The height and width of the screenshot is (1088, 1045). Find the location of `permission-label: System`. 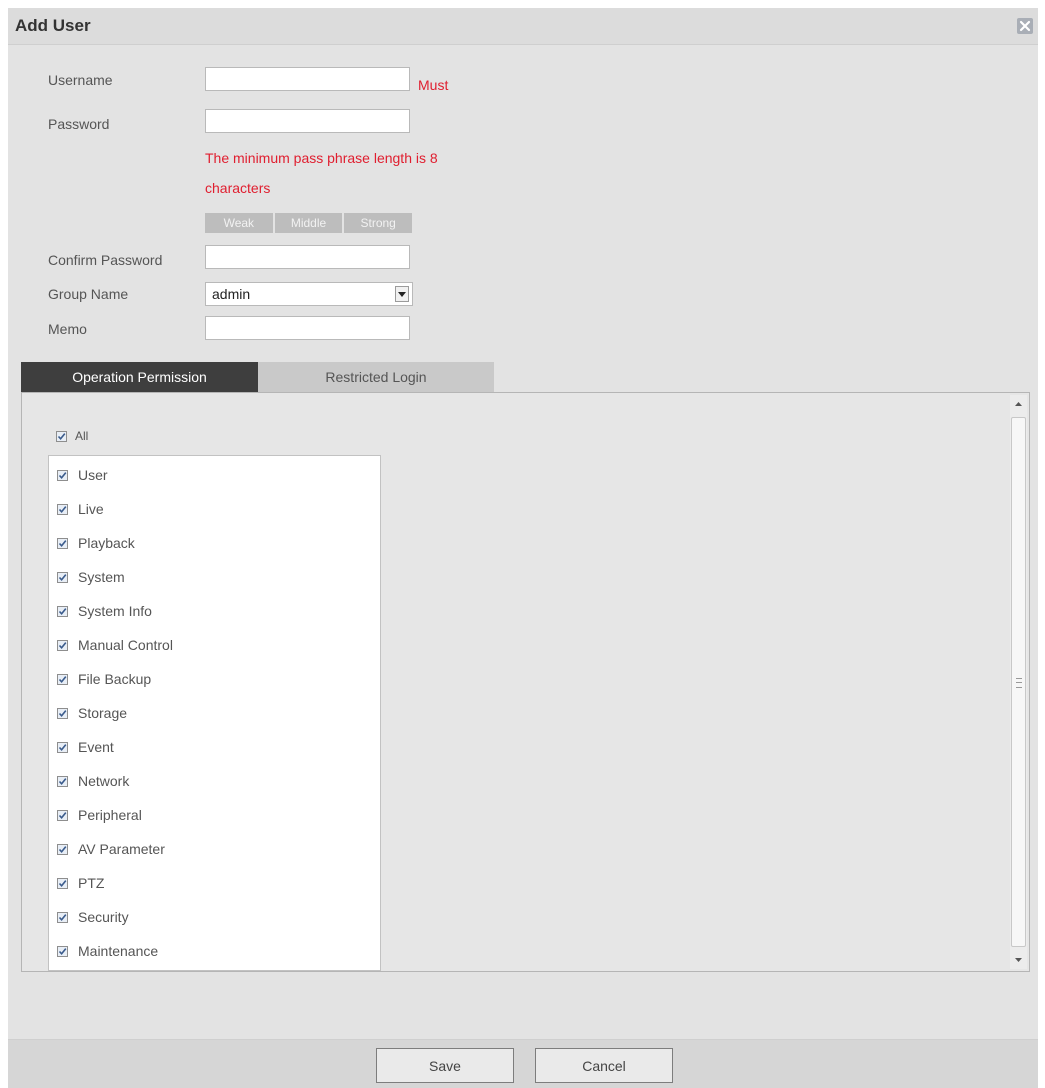

permission-label: System is located at coordinates (101, 577).